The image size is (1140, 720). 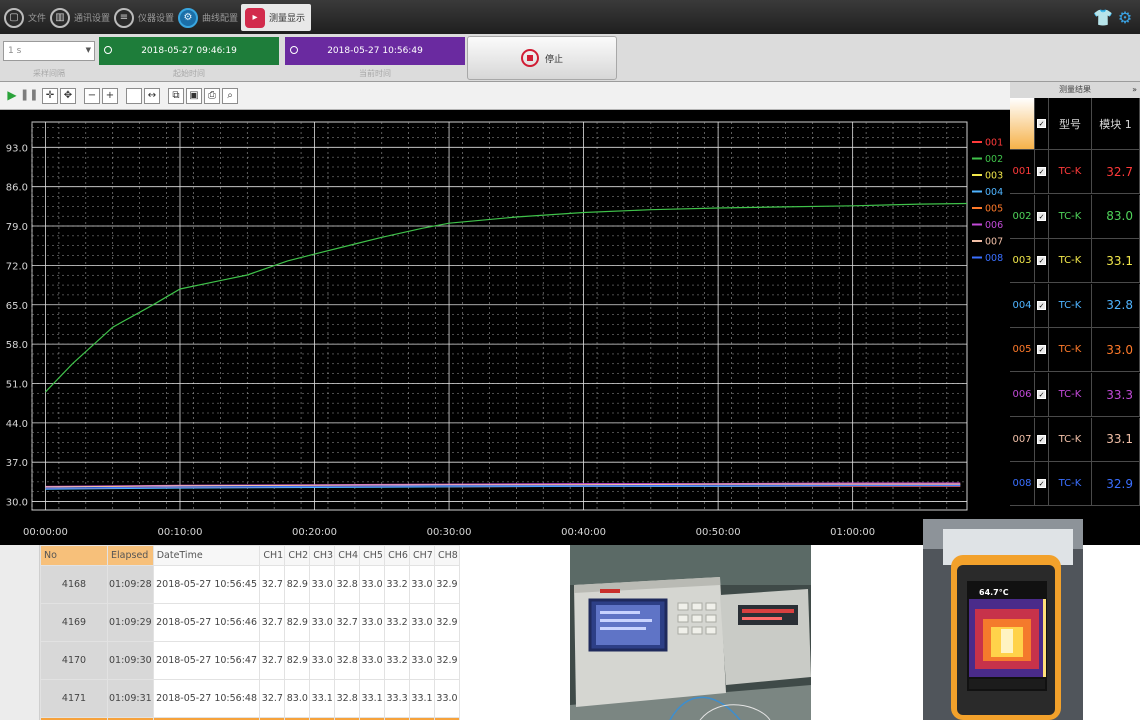 I want to click on panel-channel: 008, so click(x=1022, y=484).